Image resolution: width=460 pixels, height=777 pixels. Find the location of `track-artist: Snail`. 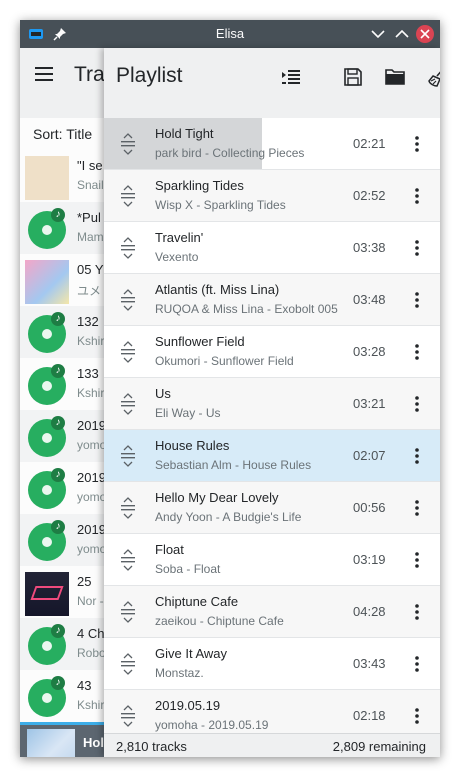

track-artist: Snail is located at coordinates (90, 185).